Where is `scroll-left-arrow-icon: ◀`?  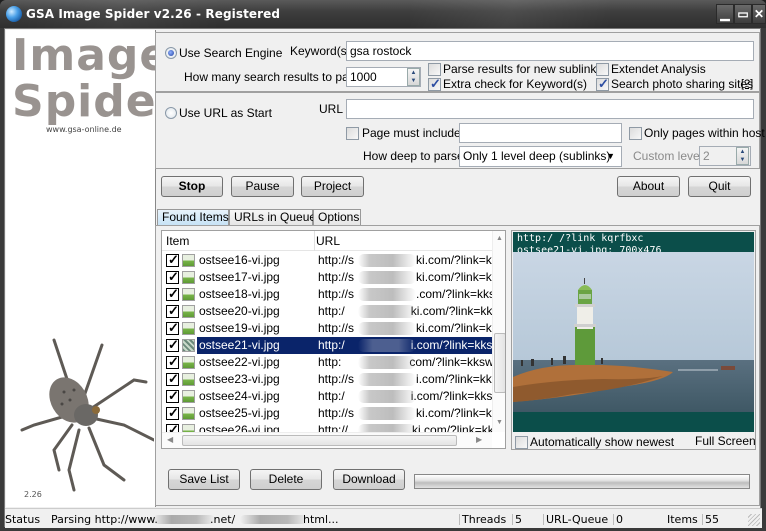 scroll-left-arrow-icon: ◀ is located at coordinates (170, 439).